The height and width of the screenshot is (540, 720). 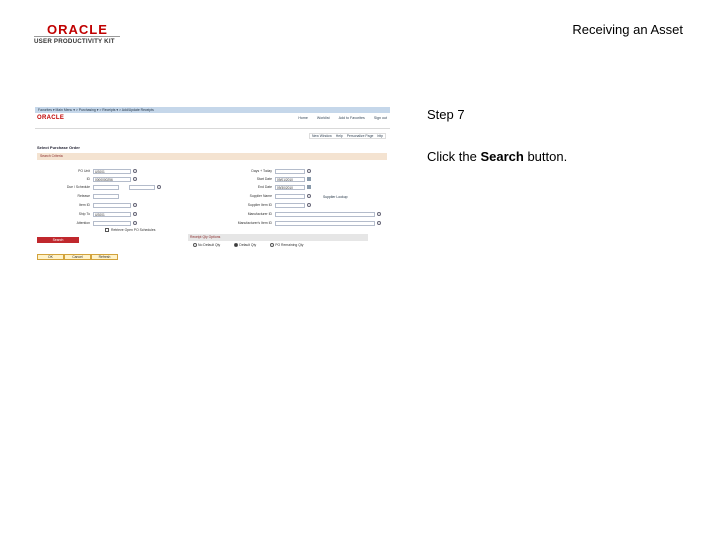 I want to click on field-item-id: Item ID, so click(x=91, y=205).